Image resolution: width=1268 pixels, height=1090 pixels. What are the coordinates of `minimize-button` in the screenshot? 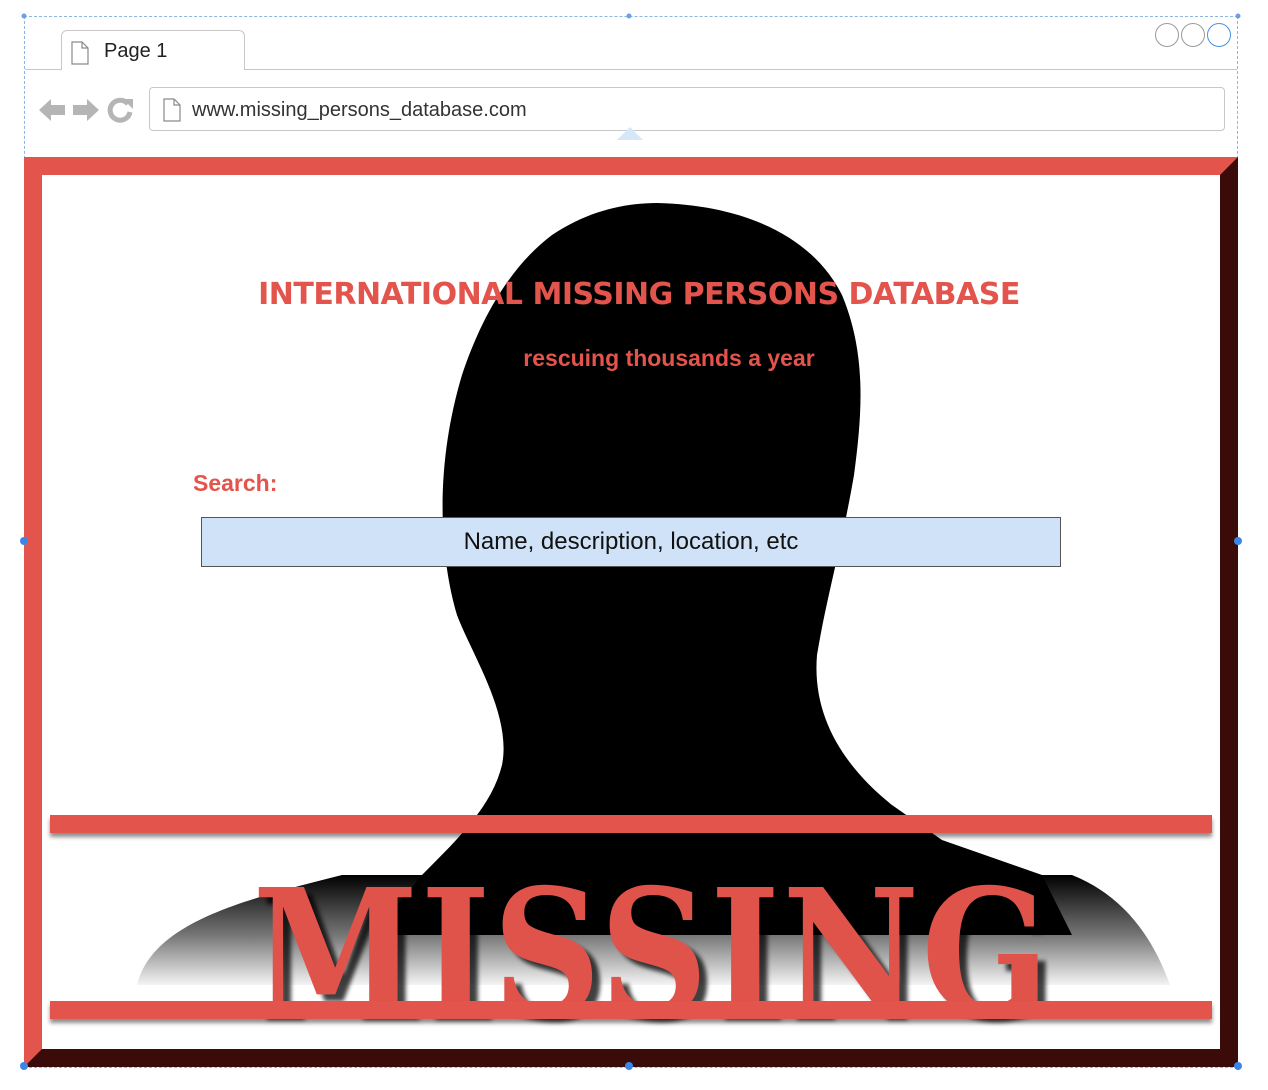 It's located at (1167, 35).